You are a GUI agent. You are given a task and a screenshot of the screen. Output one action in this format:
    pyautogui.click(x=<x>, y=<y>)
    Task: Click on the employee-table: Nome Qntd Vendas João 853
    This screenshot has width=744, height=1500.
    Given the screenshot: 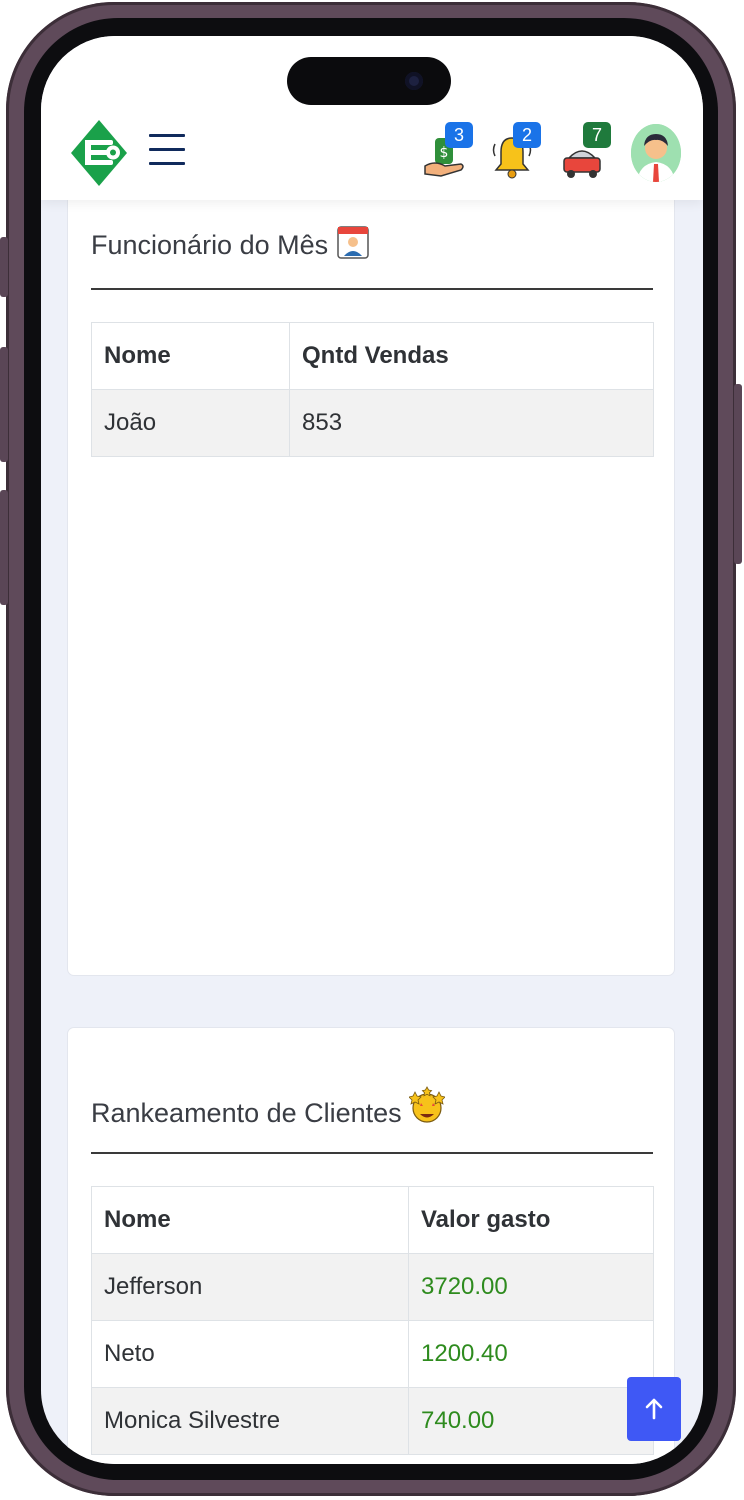 What is the action you would take?
    pyautogui.click(x=372, y=389)
    